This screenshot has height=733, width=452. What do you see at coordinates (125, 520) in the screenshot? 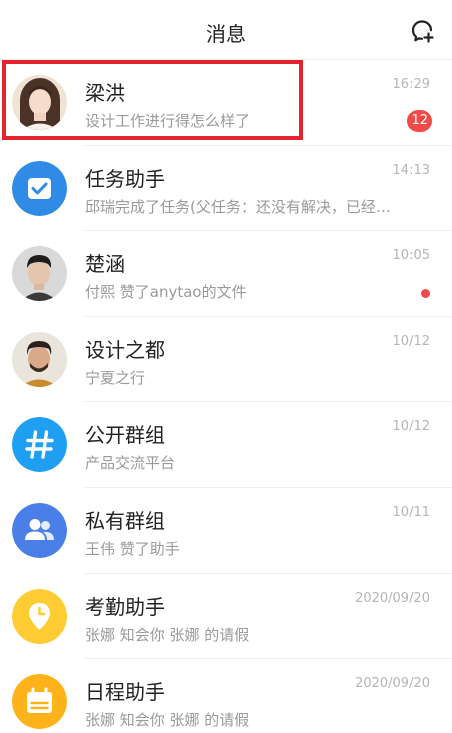
I see `conversation-name: 私有群组` at bounding box center [125, 520].